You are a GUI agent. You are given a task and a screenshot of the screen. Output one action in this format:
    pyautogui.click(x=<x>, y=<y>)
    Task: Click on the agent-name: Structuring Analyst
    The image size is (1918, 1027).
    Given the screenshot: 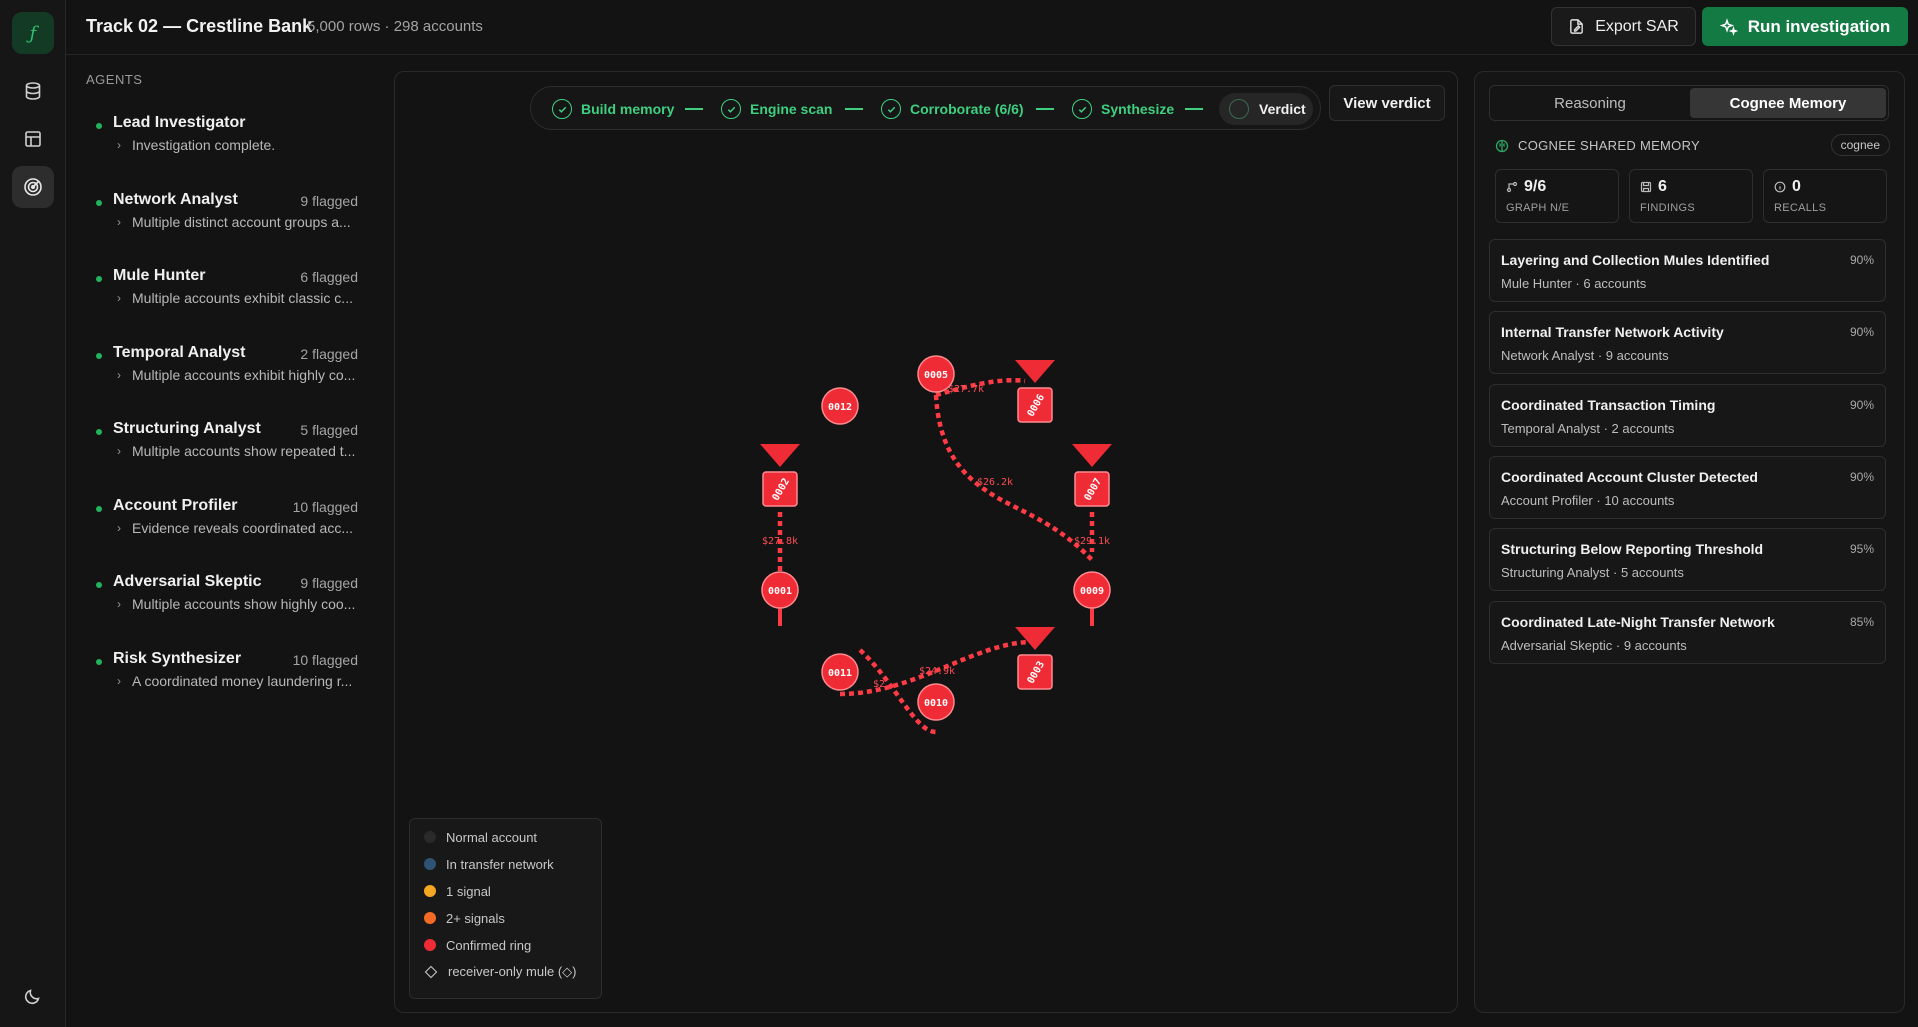 What is the action you would take?
    pyautogui.click(x=187, y=428)
    